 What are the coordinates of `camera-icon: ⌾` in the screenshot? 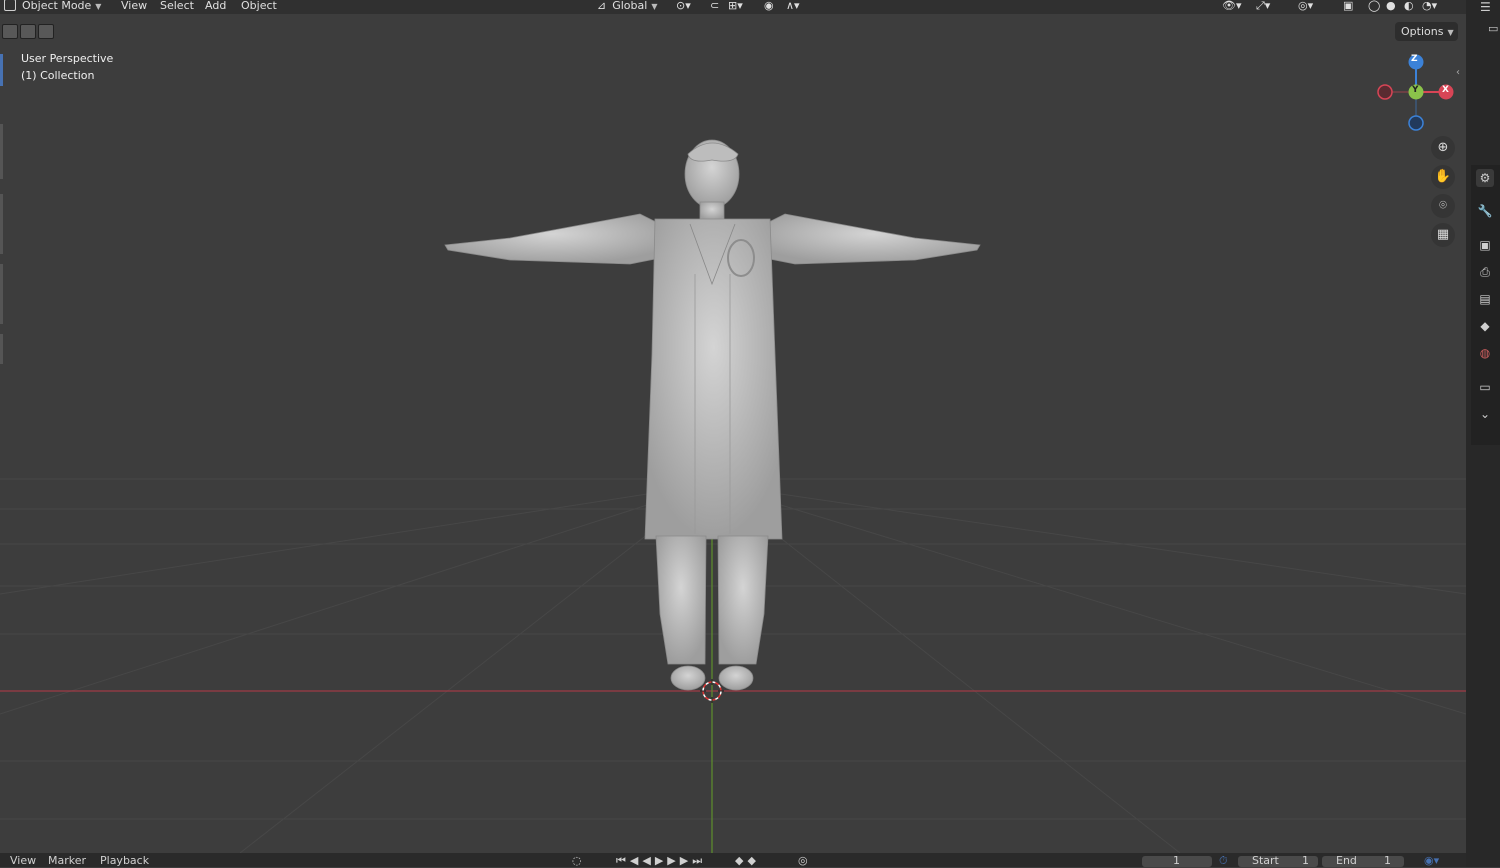 It's located at (1443, 206).